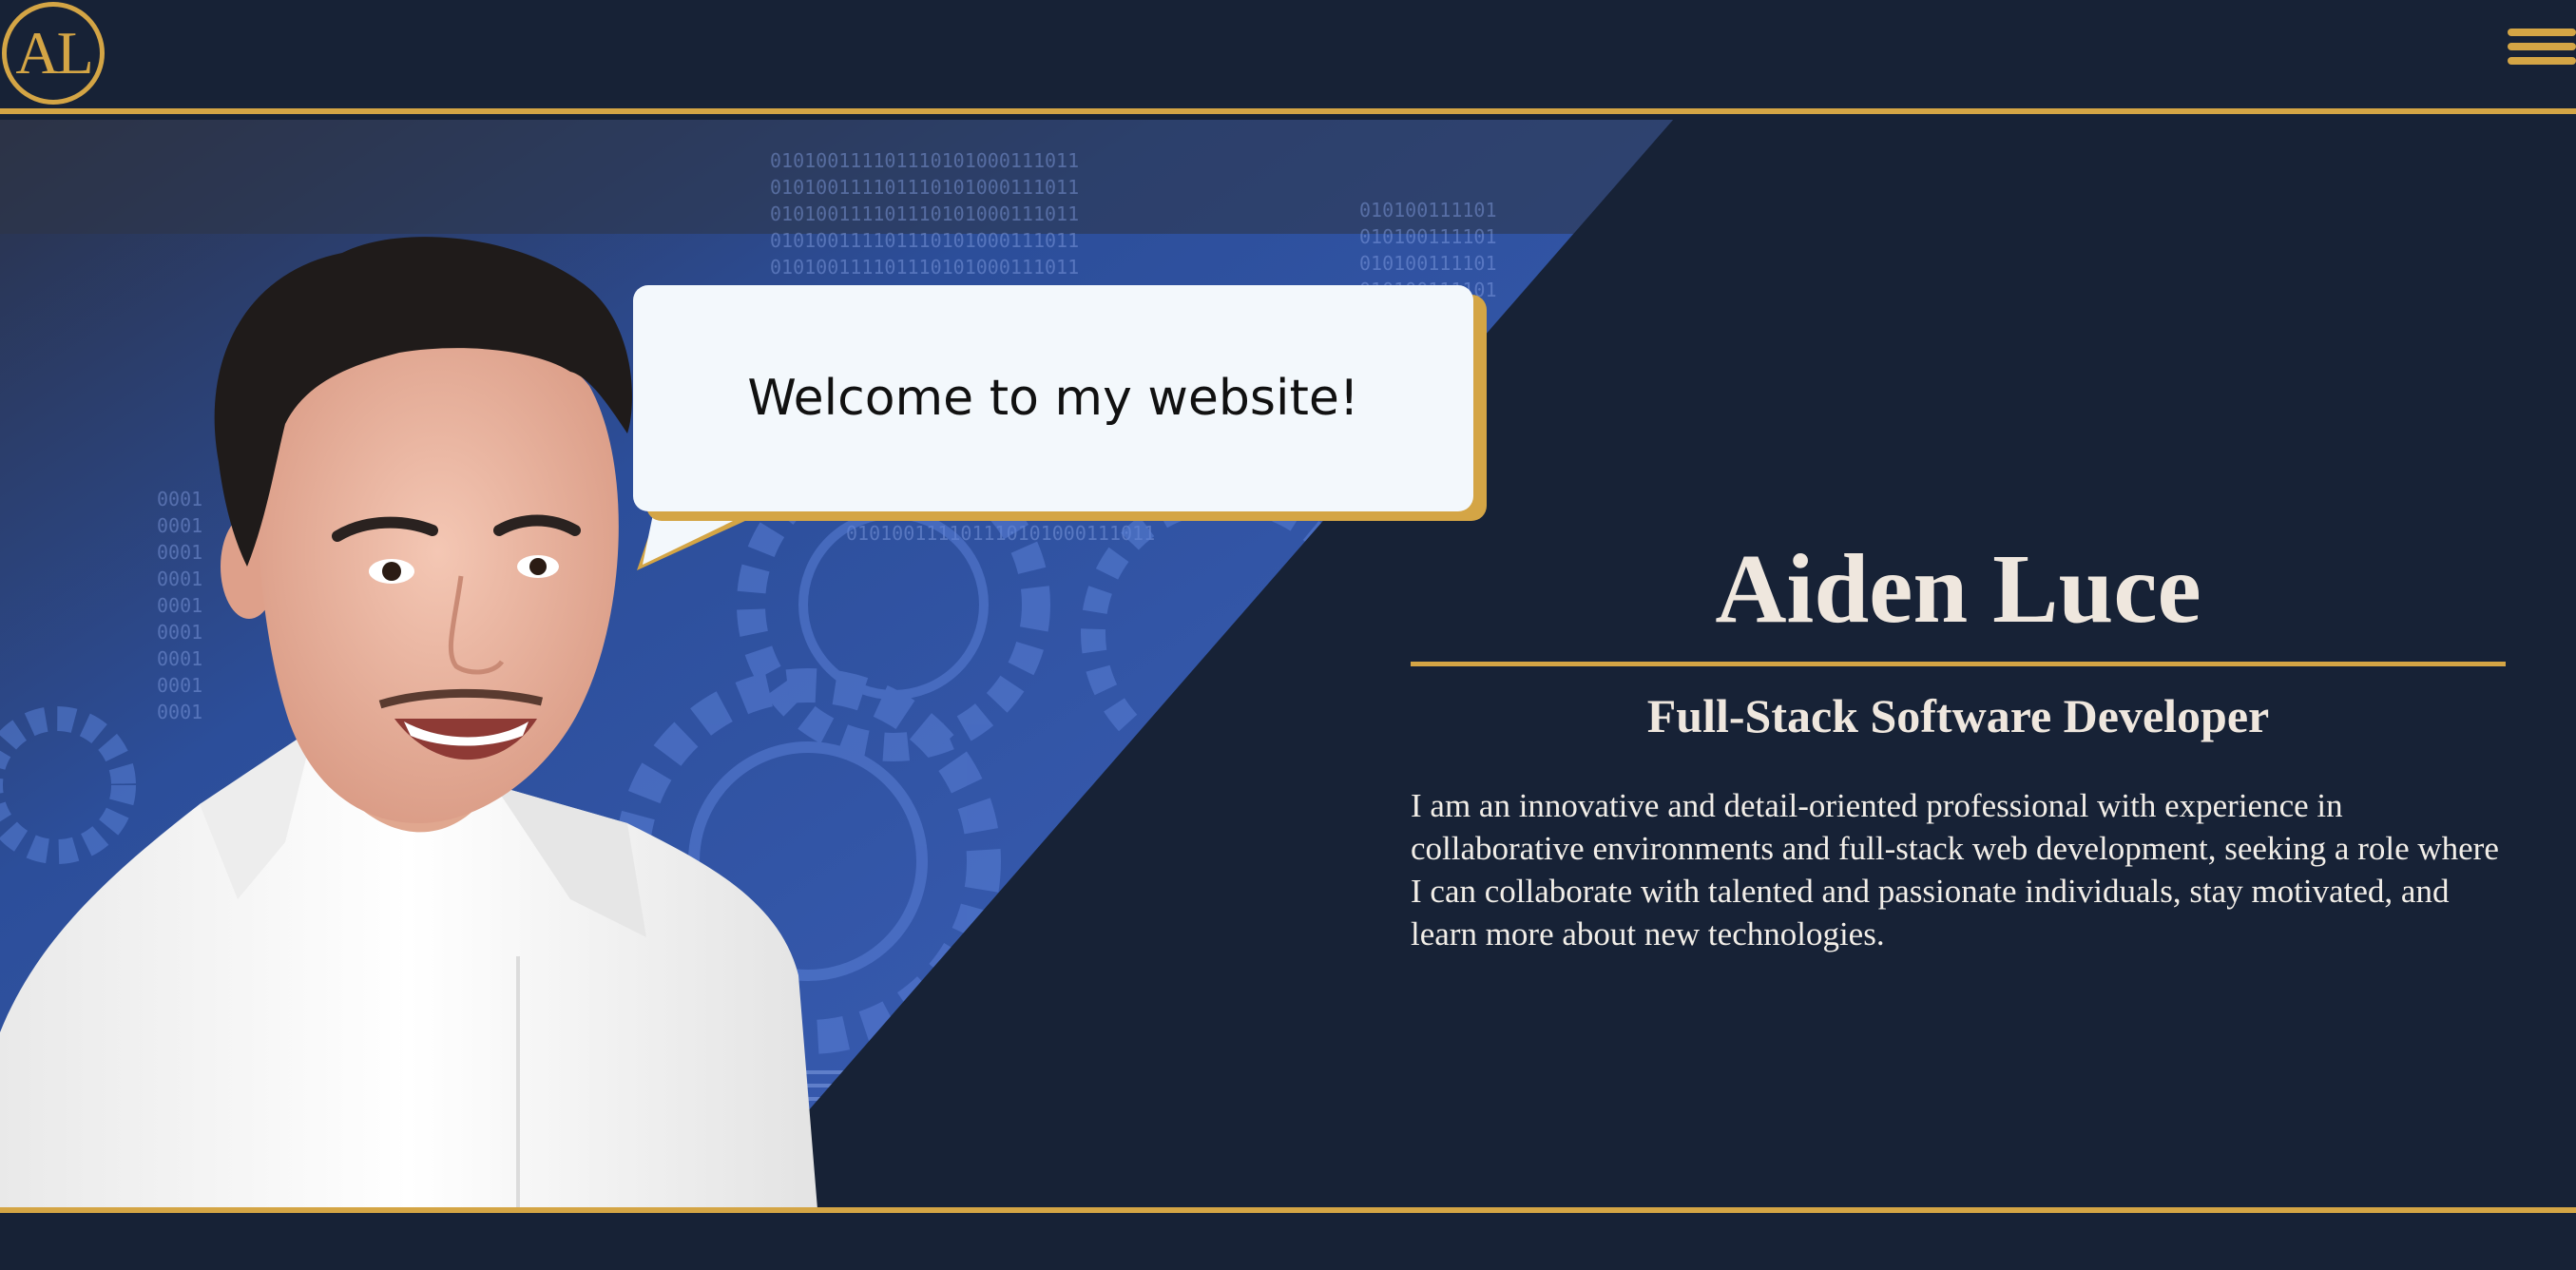 The width and height of the screenshot is (2576, 1270). What do you see at coordinates (2542, 50) in the screenshot?
I see `hamburger-menu-icon` at bounding box center [2542, 50].